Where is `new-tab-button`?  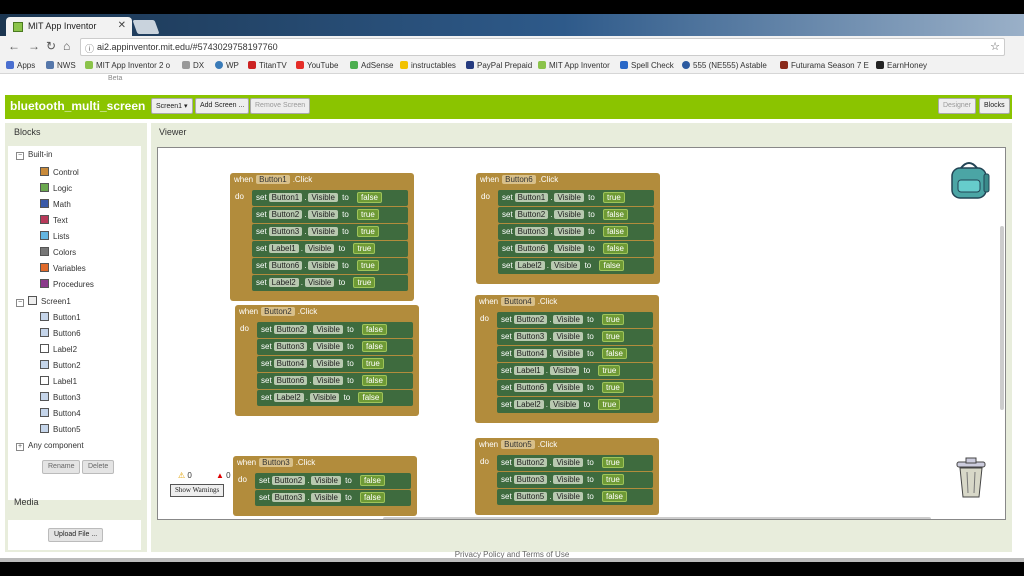 new-tab-button is located at coordinates (146, 27).